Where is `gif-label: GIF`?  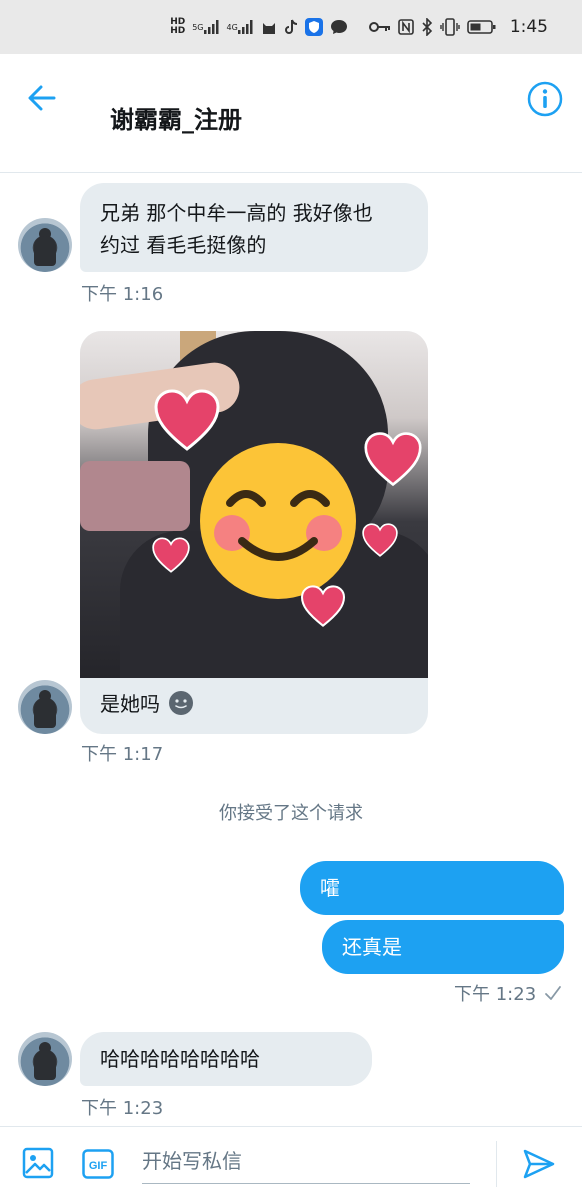
gif-label: GIF is located at coordinates (98, 1166).